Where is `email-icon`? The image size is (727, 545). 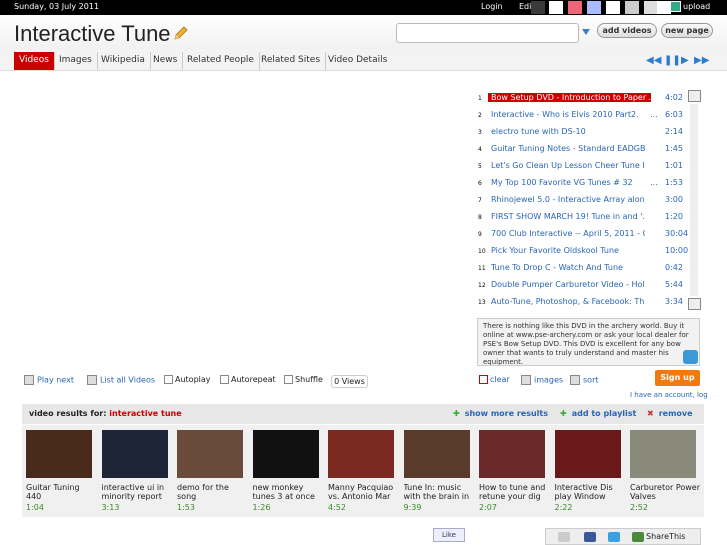
email-icon is located at coordinates (564, 537).